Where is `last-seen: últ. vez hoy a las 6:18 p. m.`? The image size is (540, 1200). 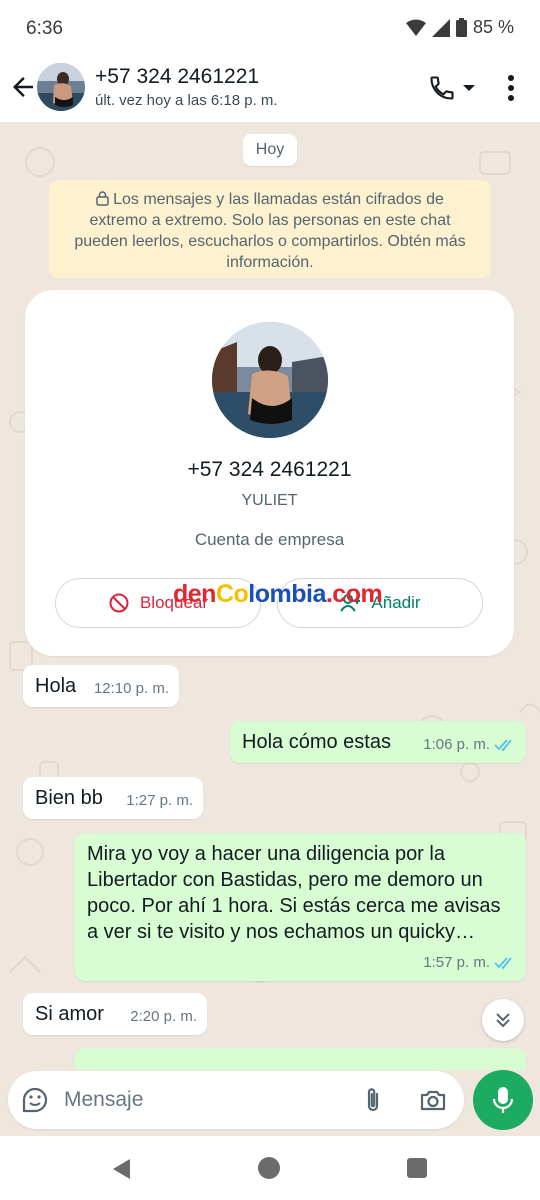 last-seen: últ. vez hoy a las 6:18 p. m. is located at coordinates (186, 100).